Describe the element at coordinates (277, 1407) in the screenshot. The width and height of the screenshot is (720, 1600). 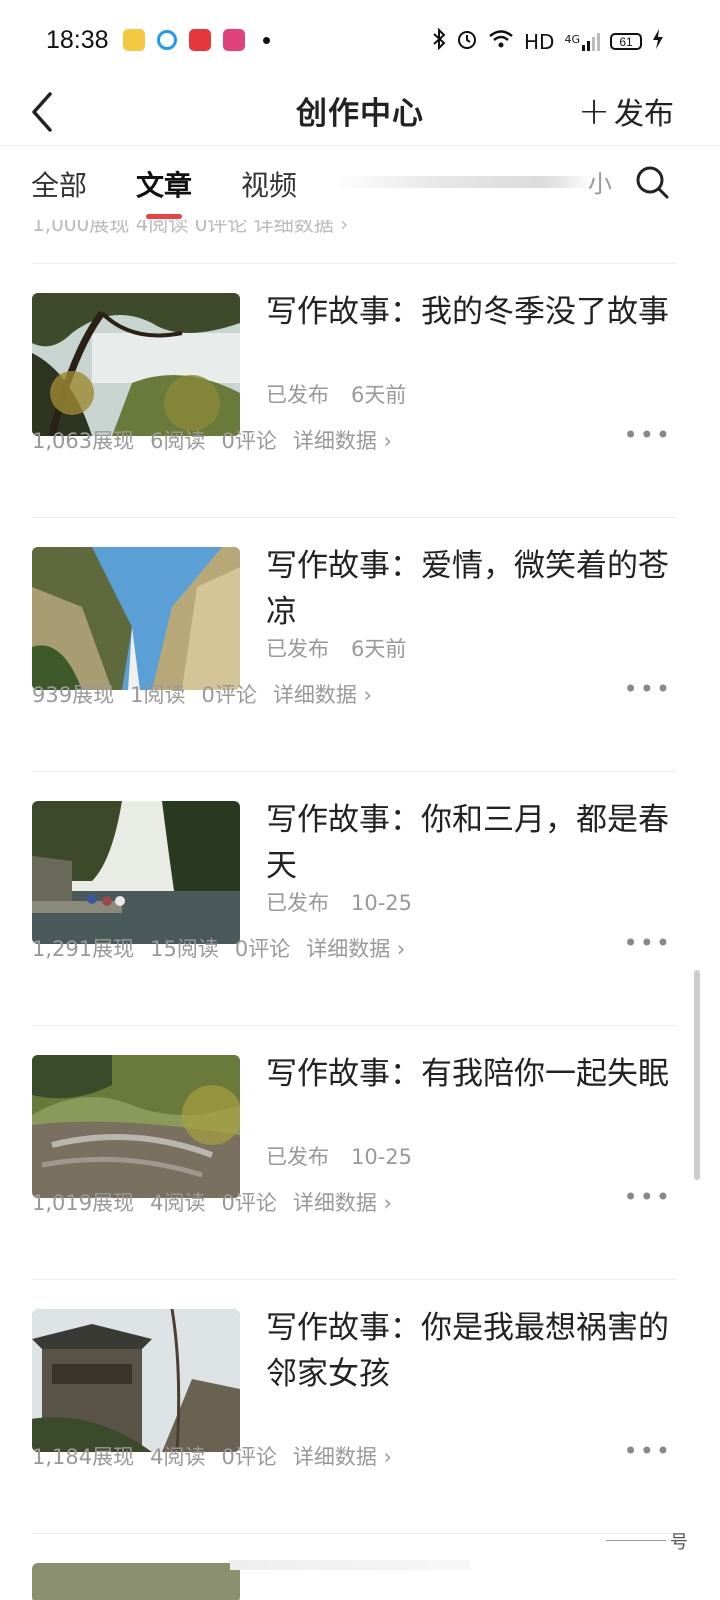
I see `publish-info` at that location.